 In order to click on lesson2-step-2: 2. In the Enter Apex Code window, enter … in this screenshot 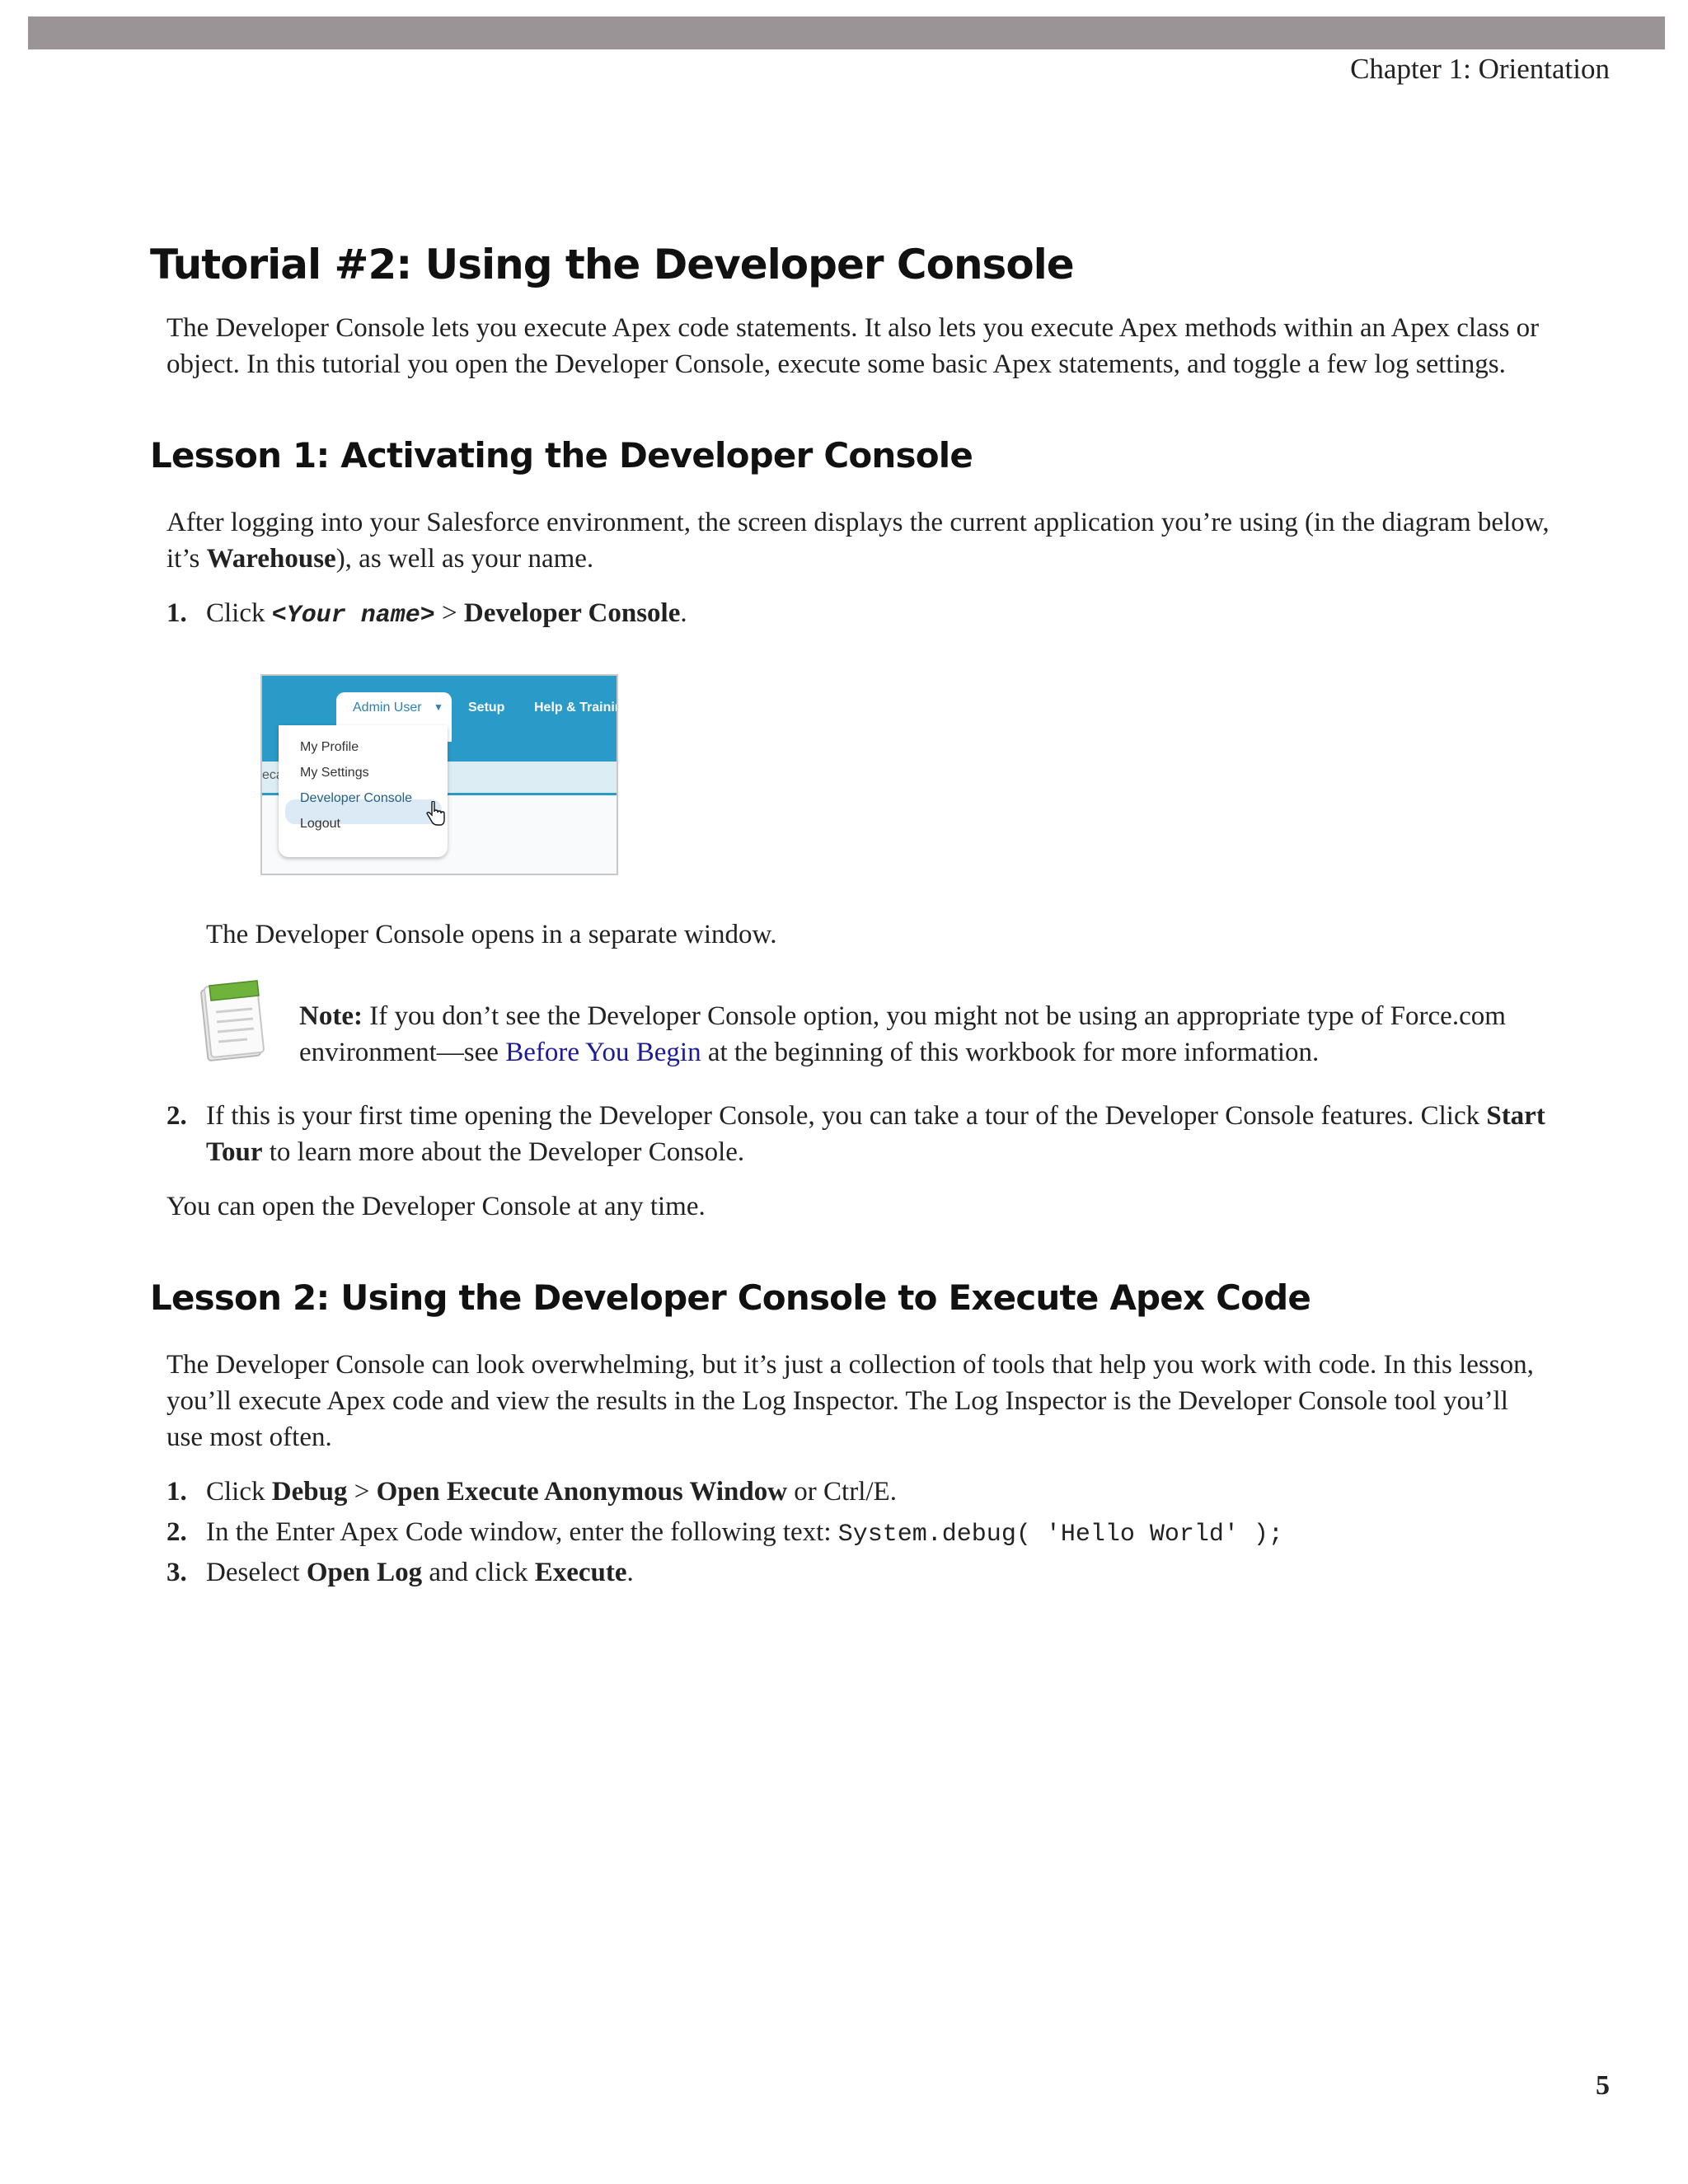, I will do `click(725, 1533)`.